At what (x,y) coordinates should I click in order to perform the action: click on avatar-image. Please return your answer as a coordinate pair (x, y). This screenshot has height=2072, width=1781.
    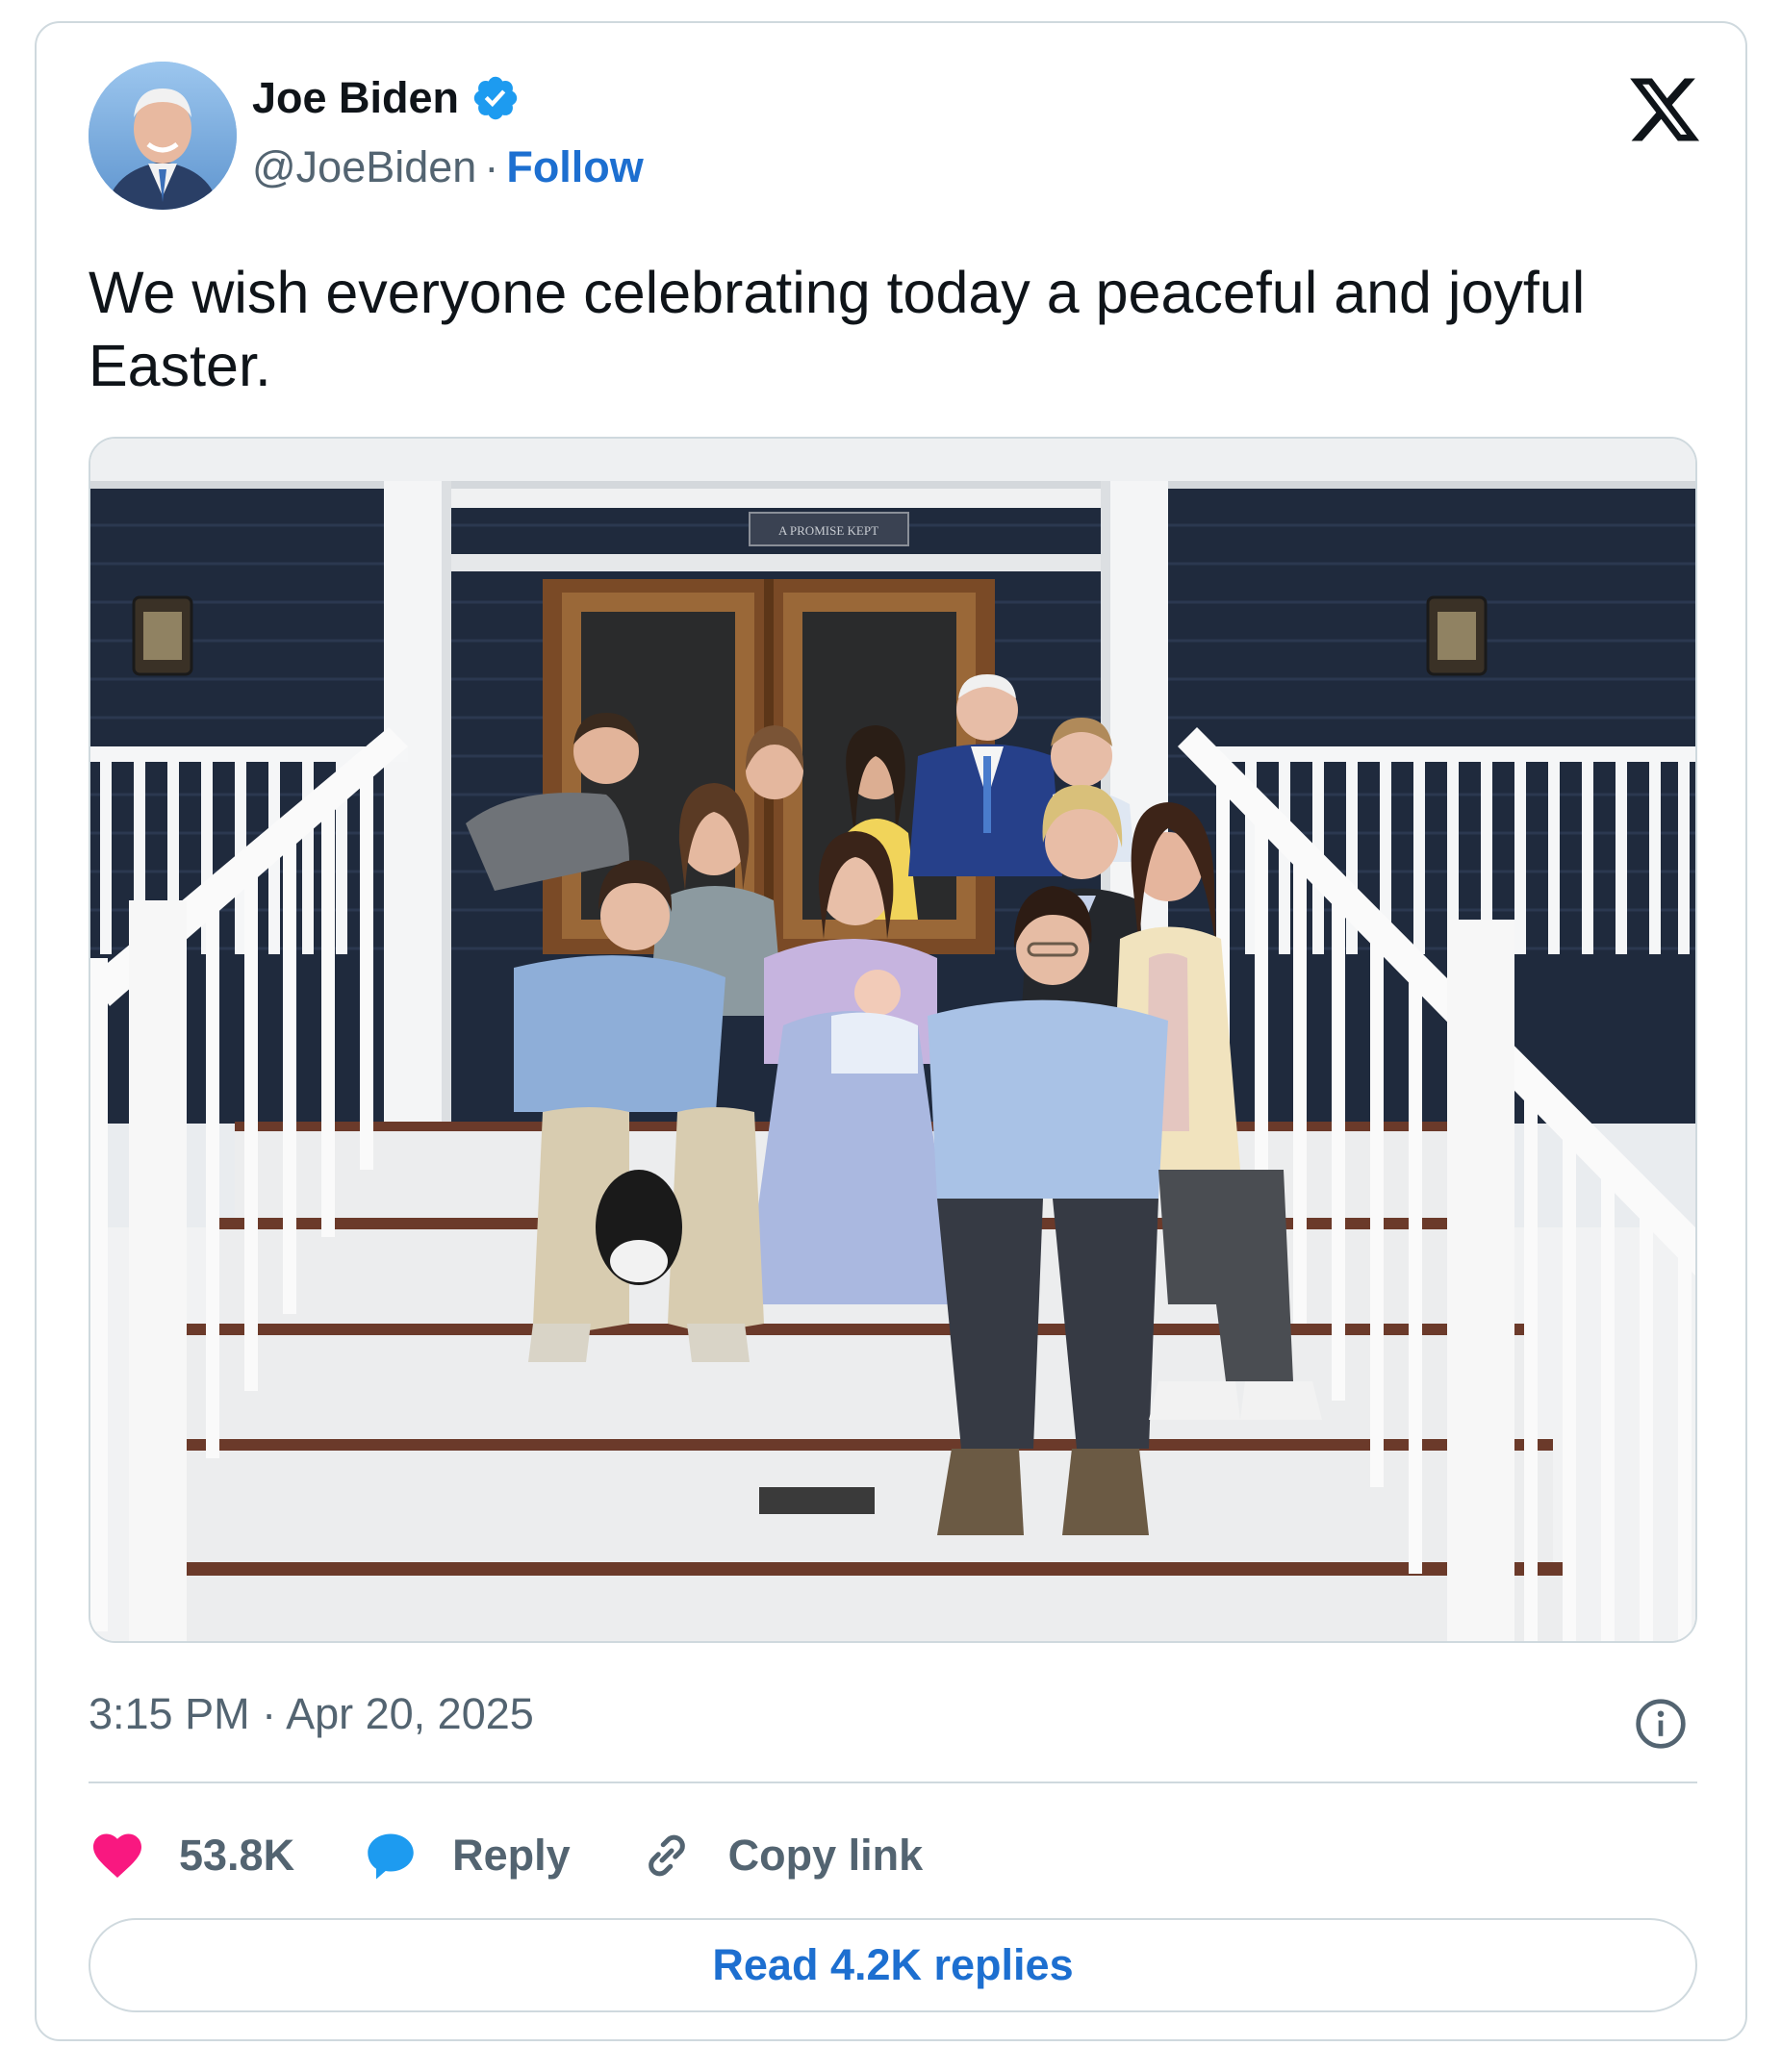
    Looking at the image, I should click on (163, 136).